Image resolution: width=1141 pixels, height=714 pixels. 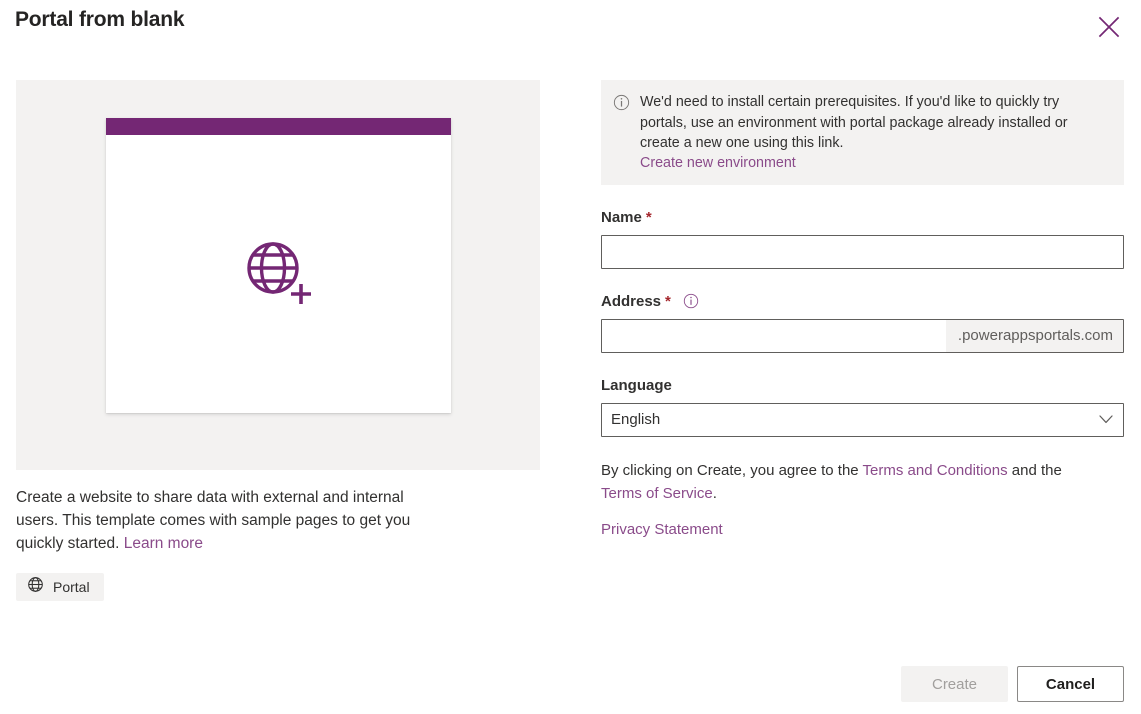 I want to click on language-select-wrap: English, so click(x=862, y=419).